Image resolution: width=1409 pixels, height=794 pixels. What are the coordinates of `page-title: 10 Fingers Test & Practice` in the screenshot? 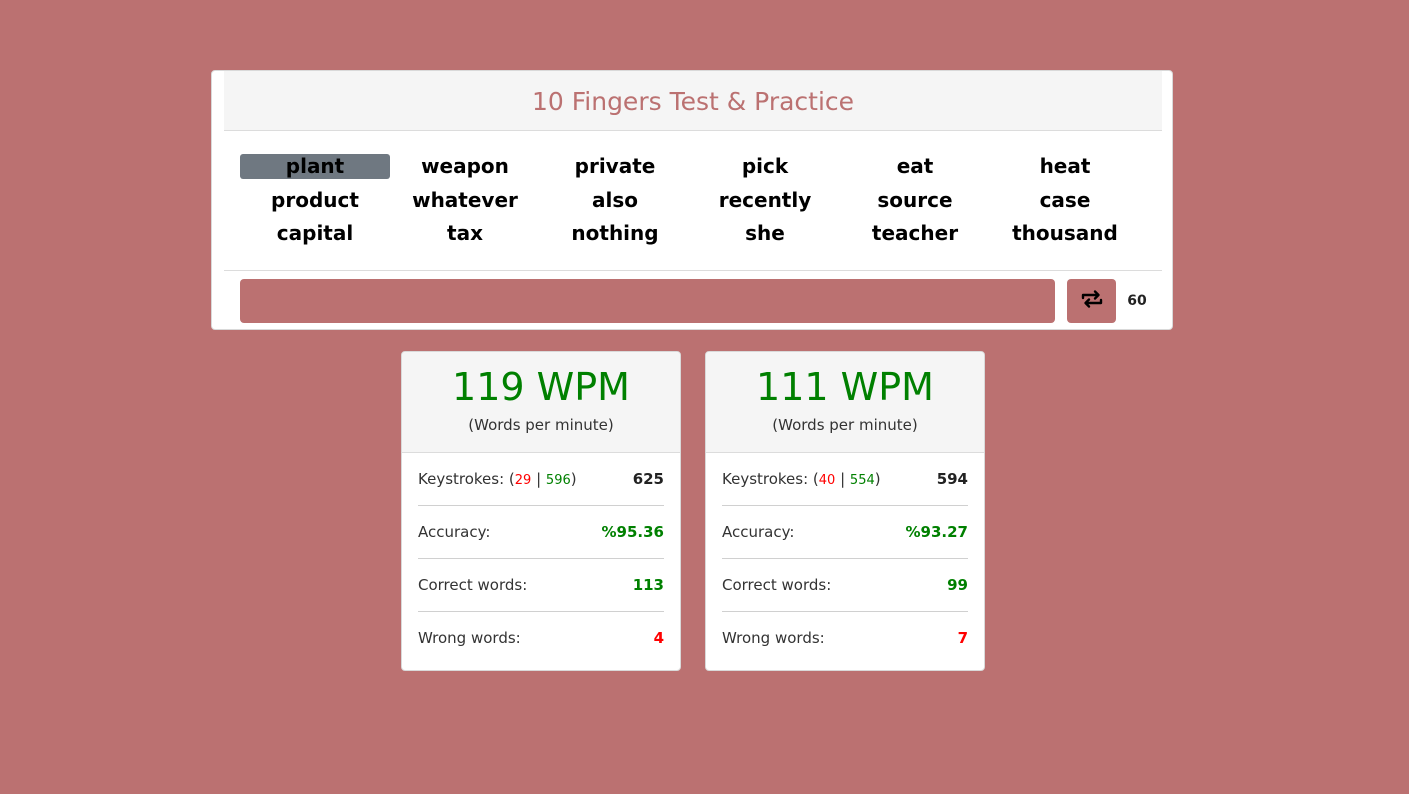 It's located at (693, 101).